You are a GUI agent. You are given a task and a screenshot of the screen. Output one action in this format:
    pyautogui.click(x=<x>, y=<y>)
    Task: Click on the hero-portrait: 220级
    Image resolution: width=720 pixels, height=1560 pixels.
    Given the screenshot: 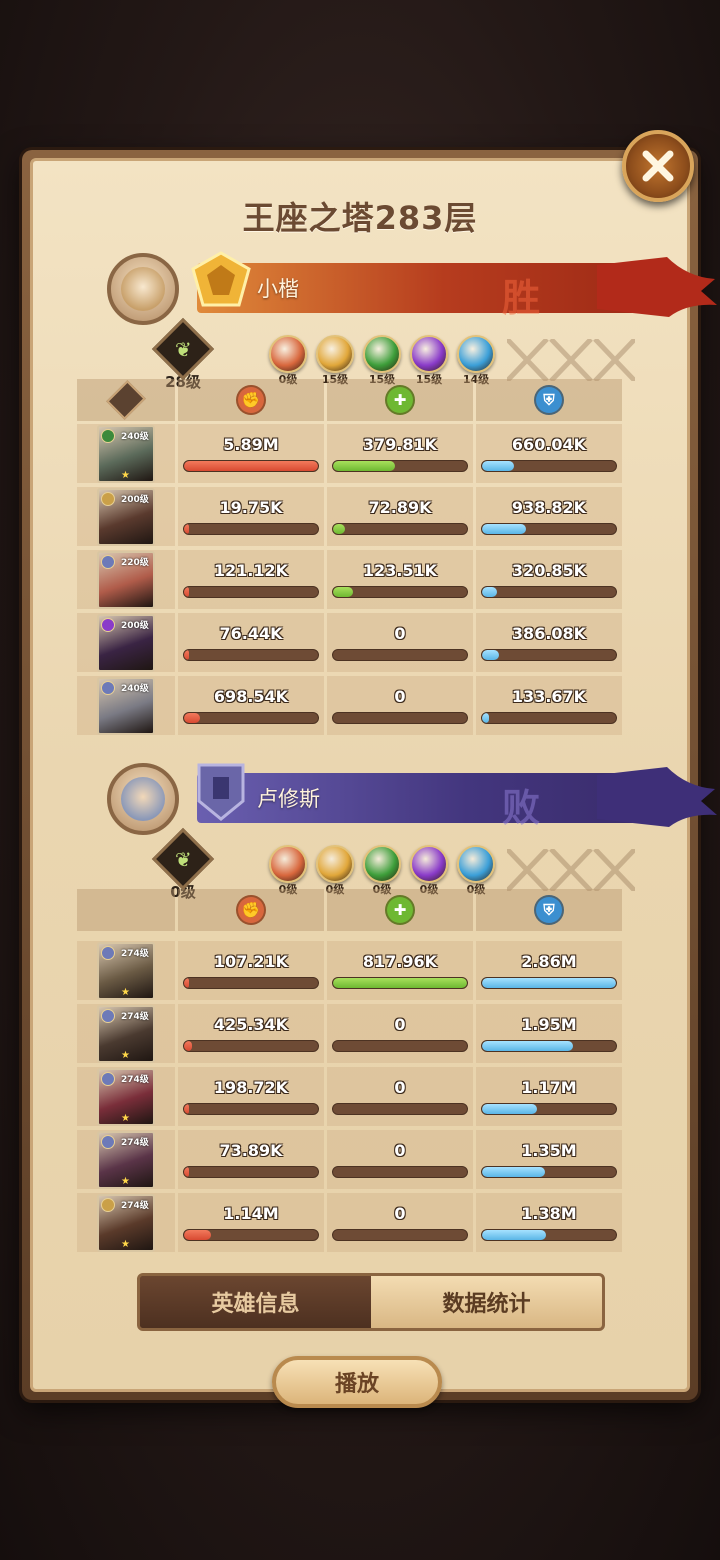 What is the action you would take?
    pyautogui.click(x=126, y=579)
    